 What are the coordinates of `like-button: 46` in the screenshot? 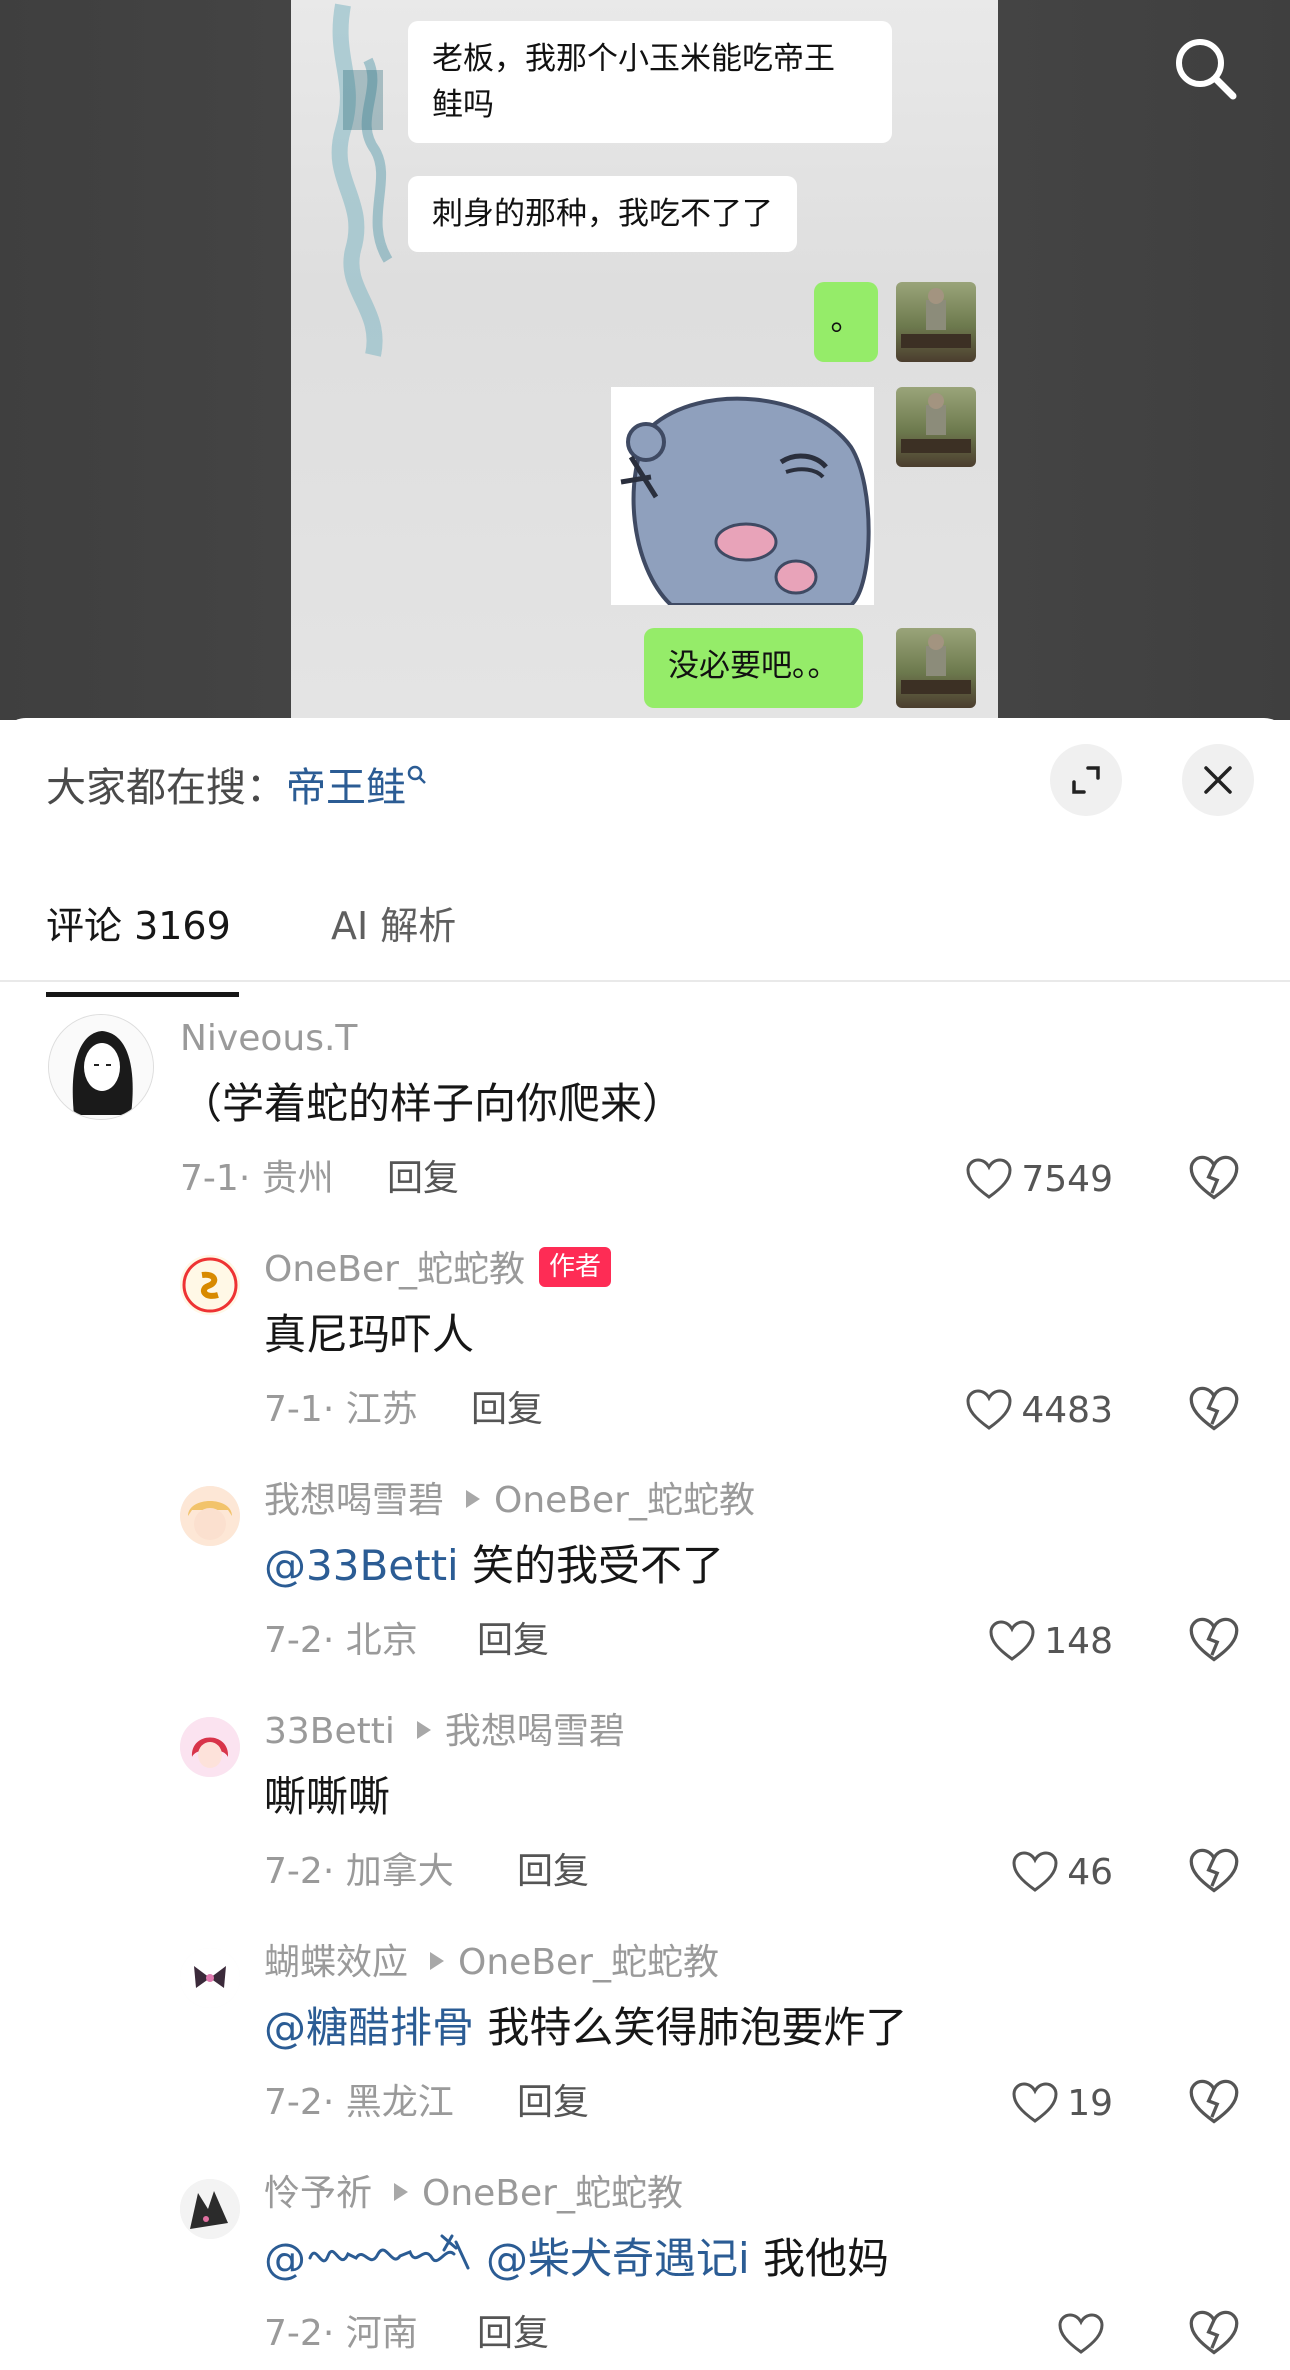 It's located at (1062, 1872).